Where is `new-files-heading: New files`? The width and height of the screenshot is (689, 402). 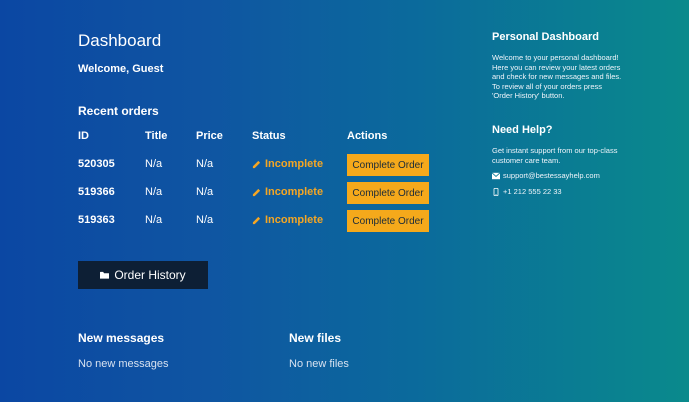 new-files-heading: New files is located at coordinates (315, 338).